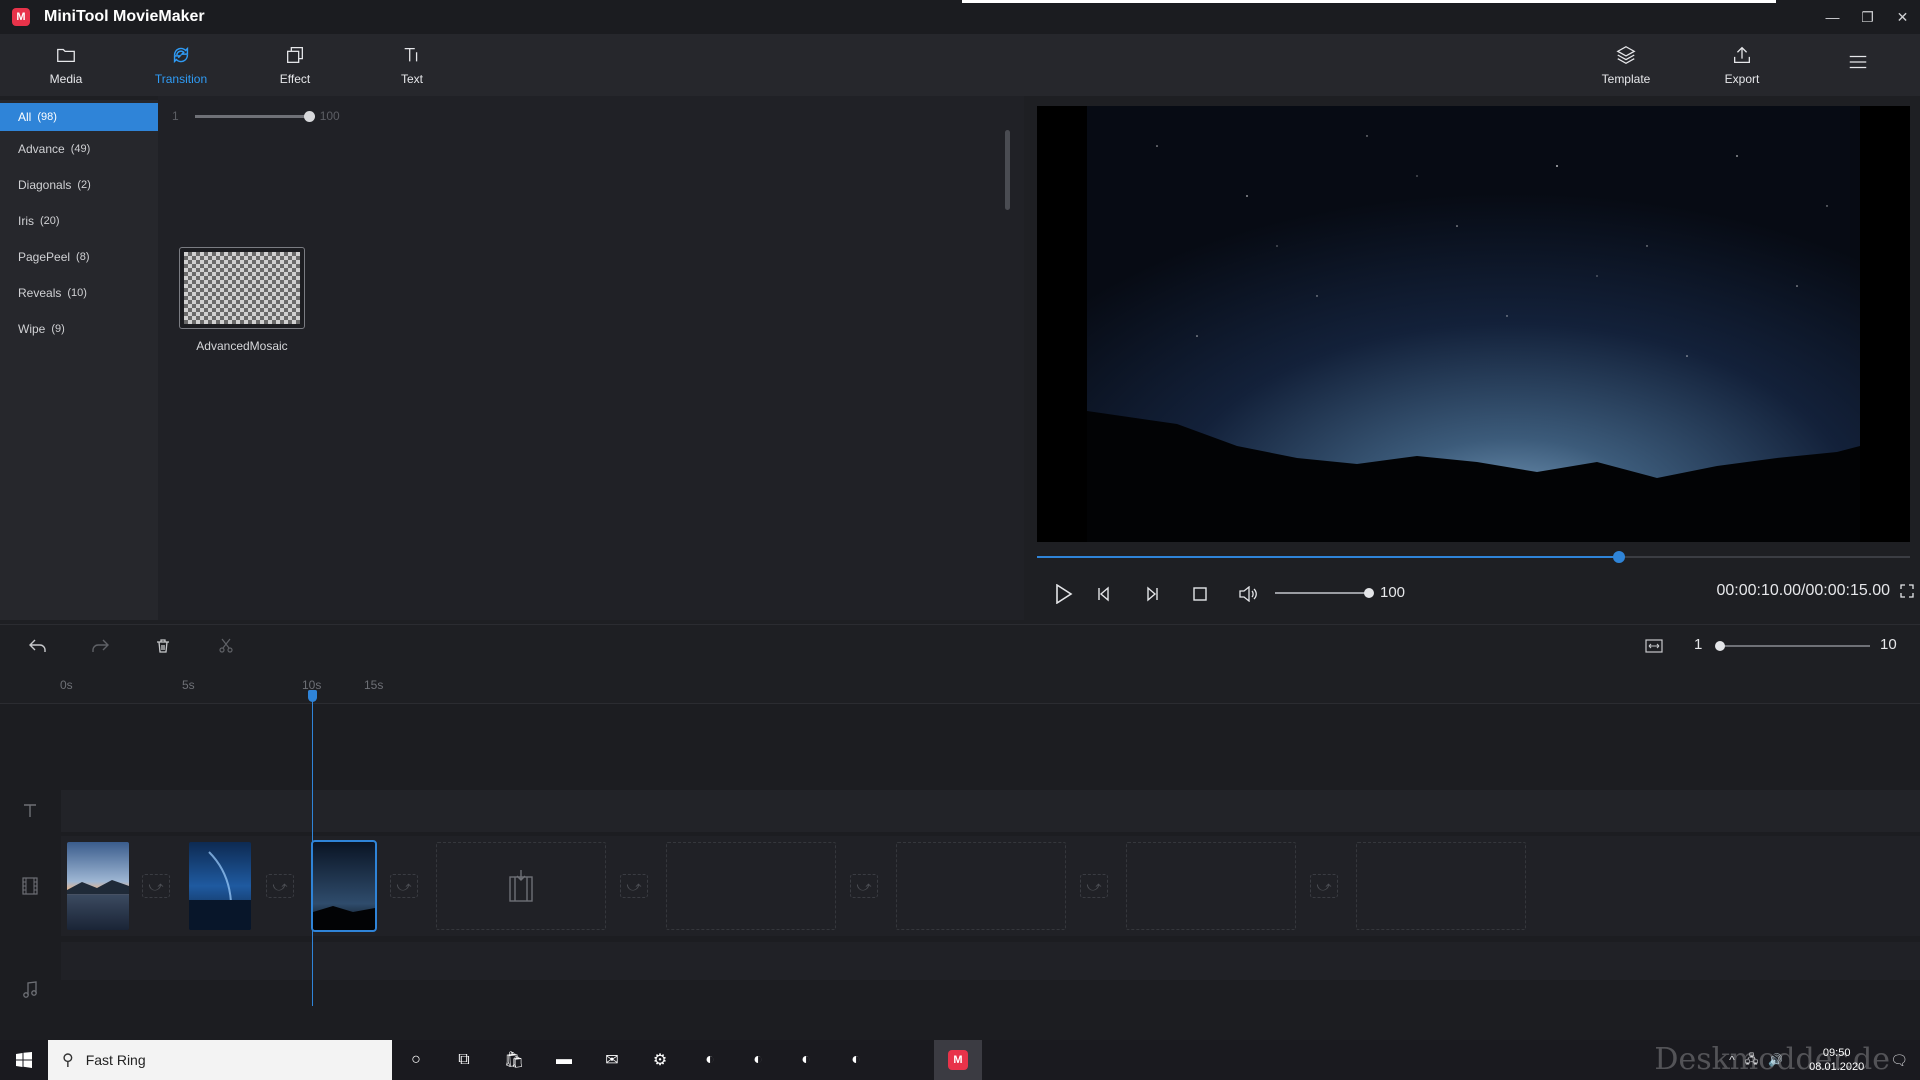  What do you see at coordinates (1832, 17) in the screenshot?
I see `minimize-button: —` at bounding box center [1832, 17].